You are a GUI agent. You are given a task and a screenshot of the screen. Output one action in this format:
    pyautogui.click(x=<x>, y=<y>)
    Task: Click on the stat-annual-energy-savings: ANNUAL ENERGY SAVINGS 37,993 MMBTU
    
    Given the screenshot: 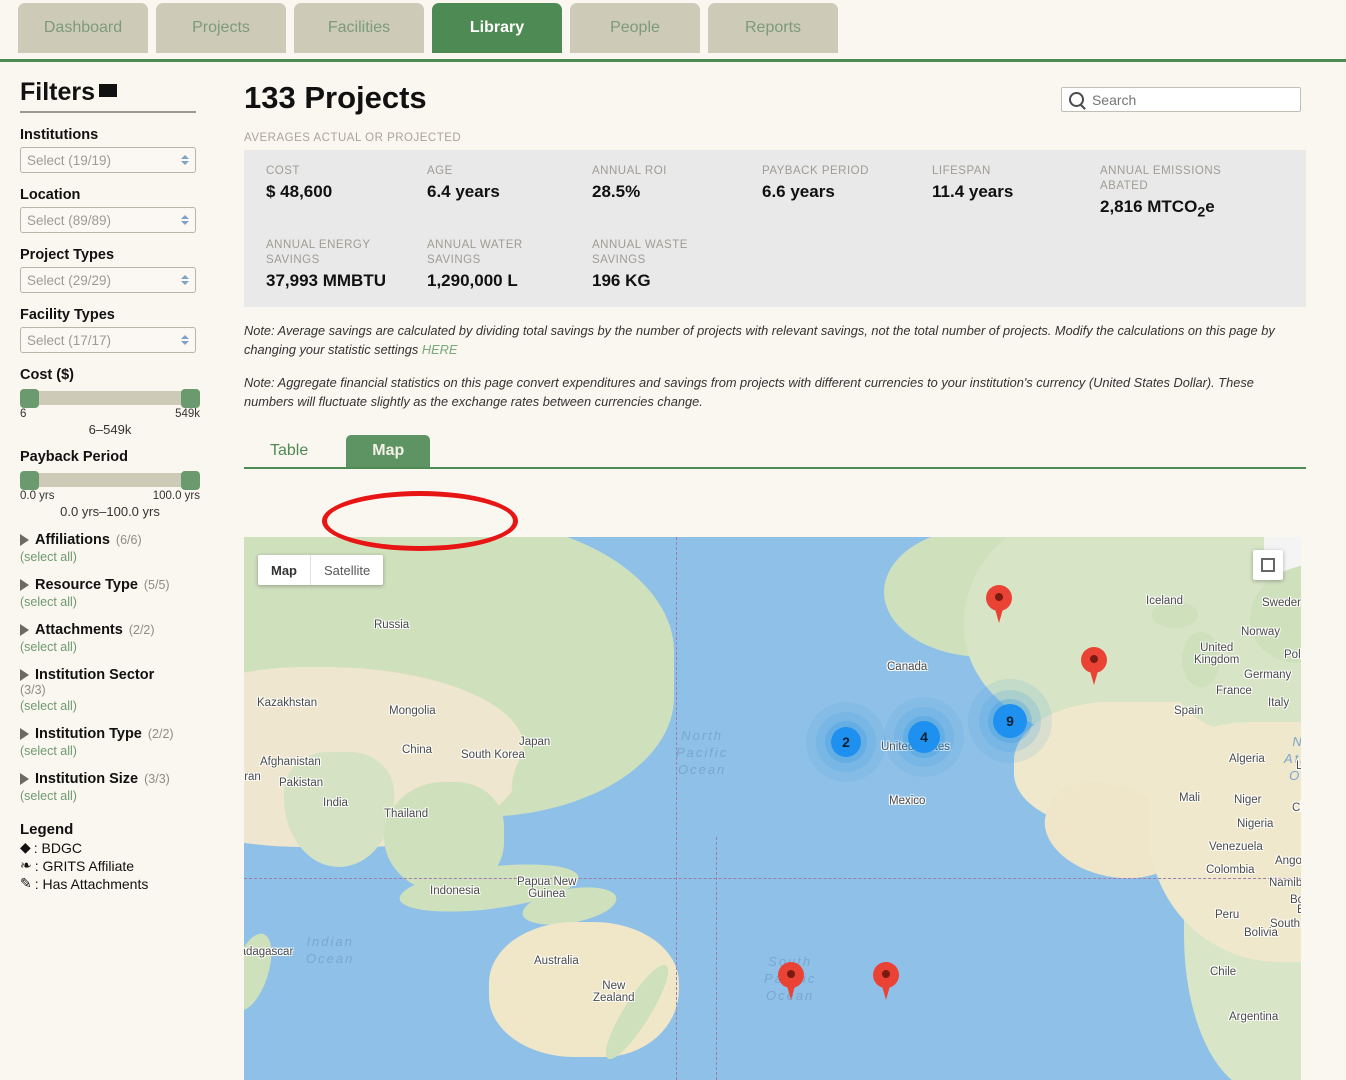 What is the action you would take?
    pyautogui.click(x=335, y=264)
    